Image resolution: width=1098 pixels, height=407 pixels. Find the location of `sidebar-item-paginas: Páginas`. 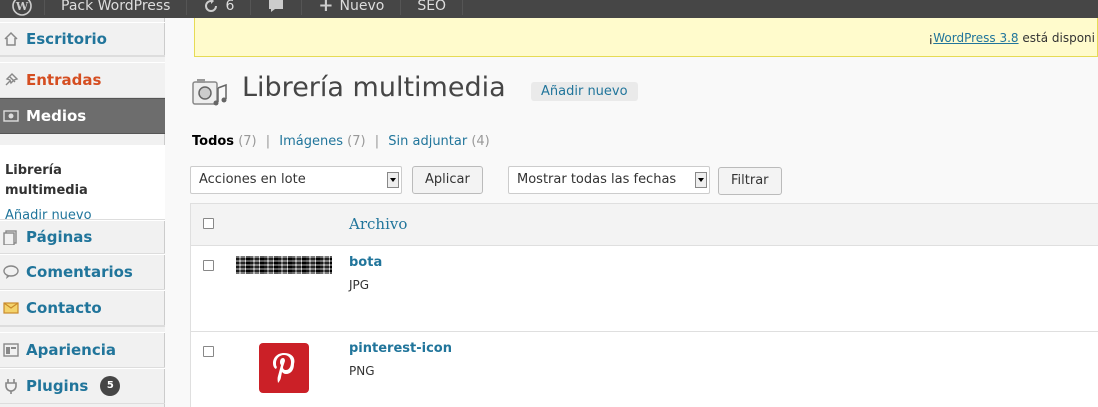

sidebar-item-paginas: Páginas is located at coordinates (82, 237).